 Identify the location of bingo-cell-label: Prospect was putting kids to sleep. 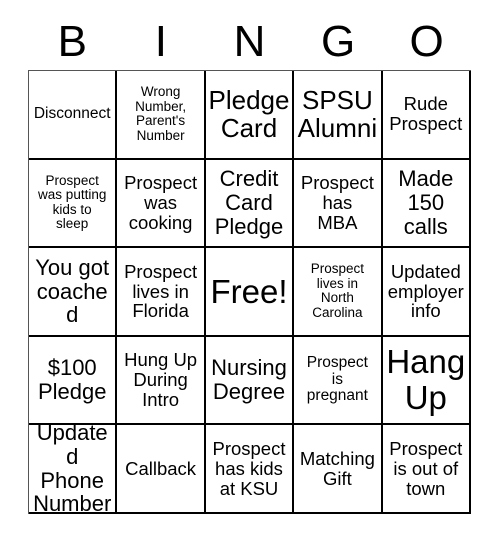
(72, 202).